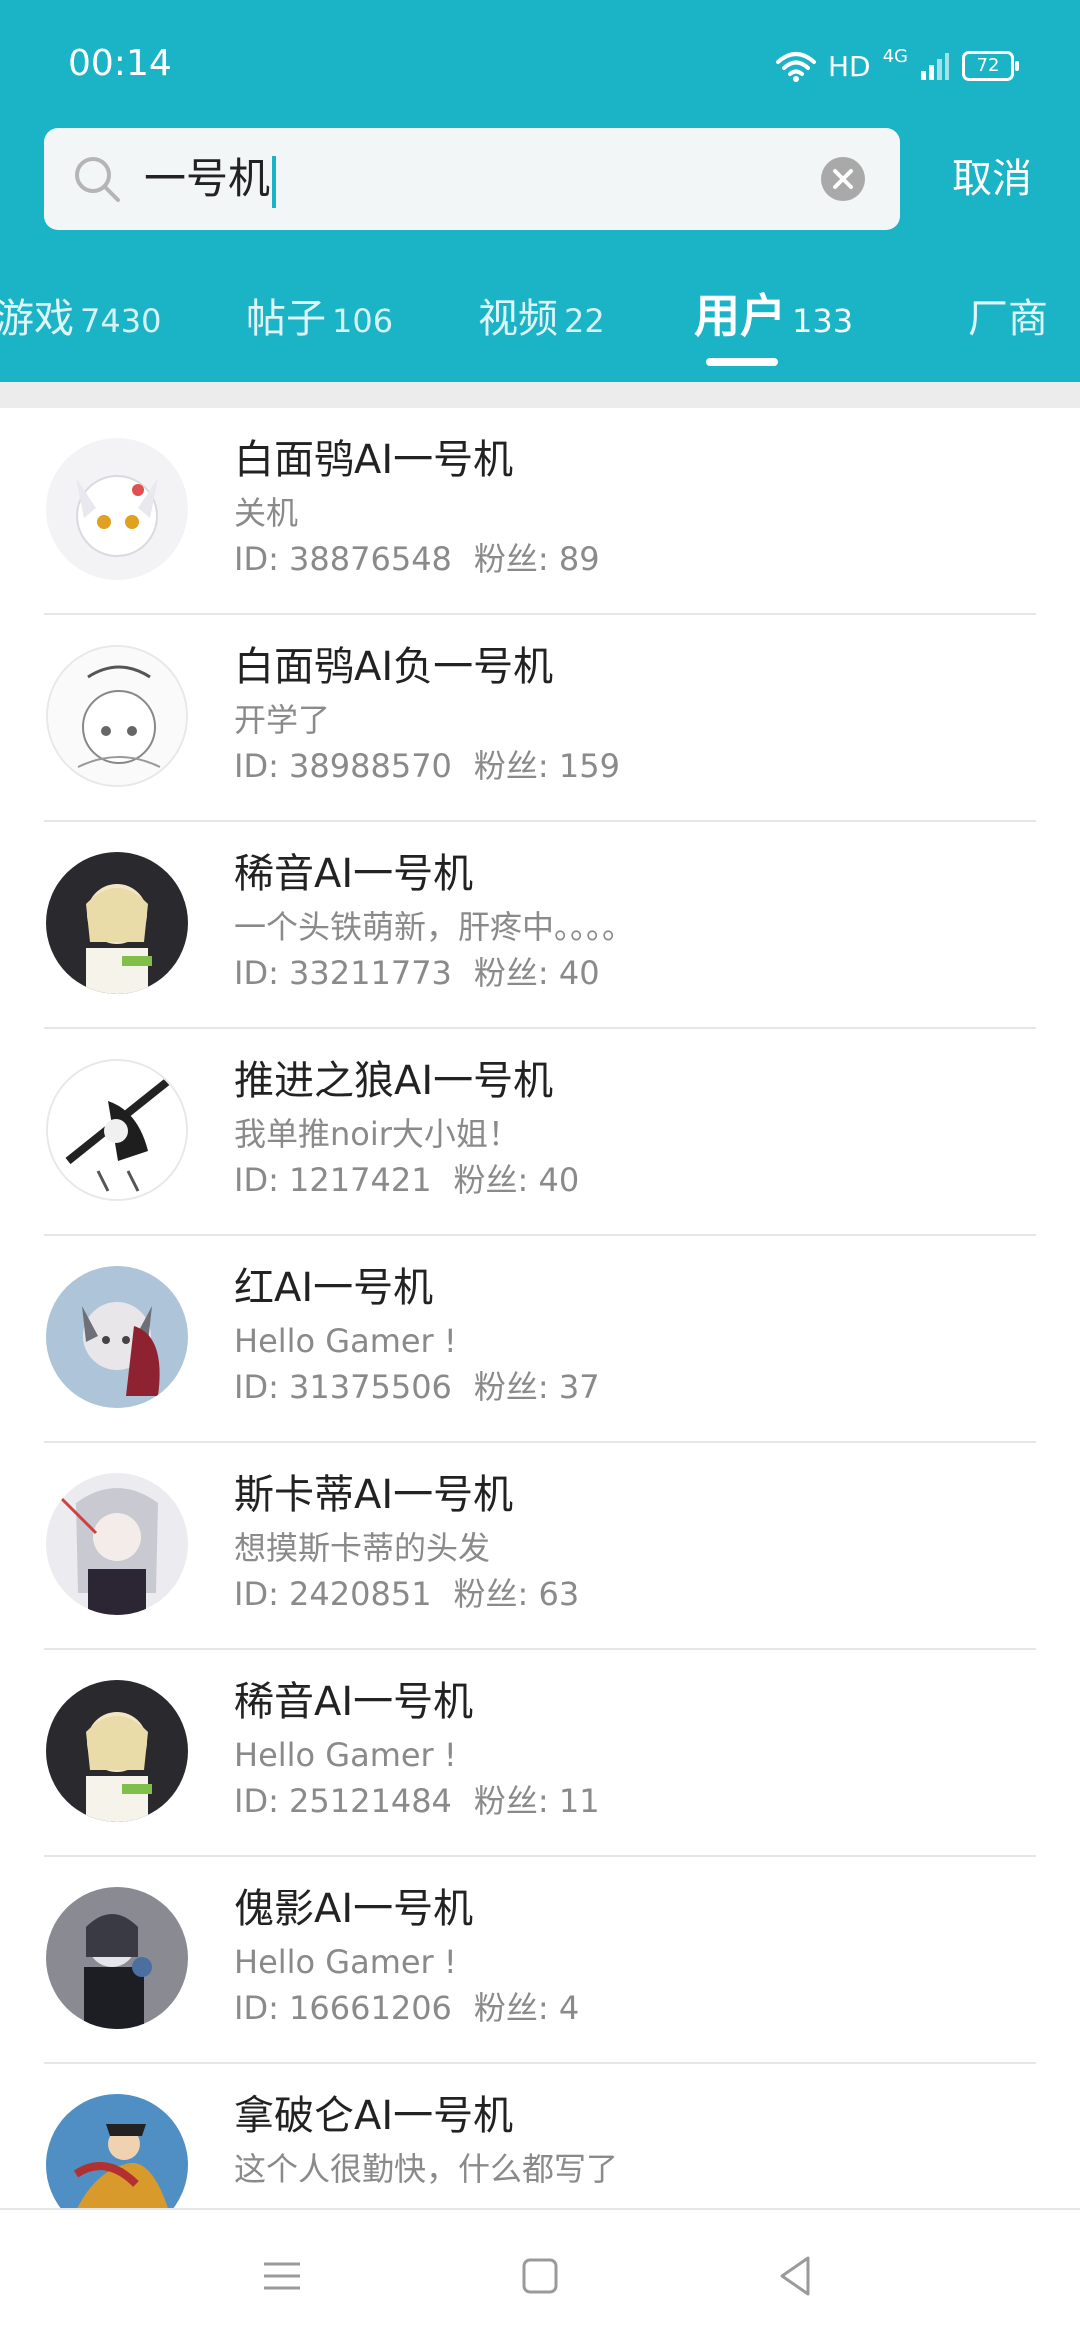 This screenshot has height=2342, width=1080. Describe the element at coordinates (540, 1753) in the screenshot. I see `list-item: 稀音AI一号机 Hello Gamer ! ID: 25121484 粉丝: 11` at that location.